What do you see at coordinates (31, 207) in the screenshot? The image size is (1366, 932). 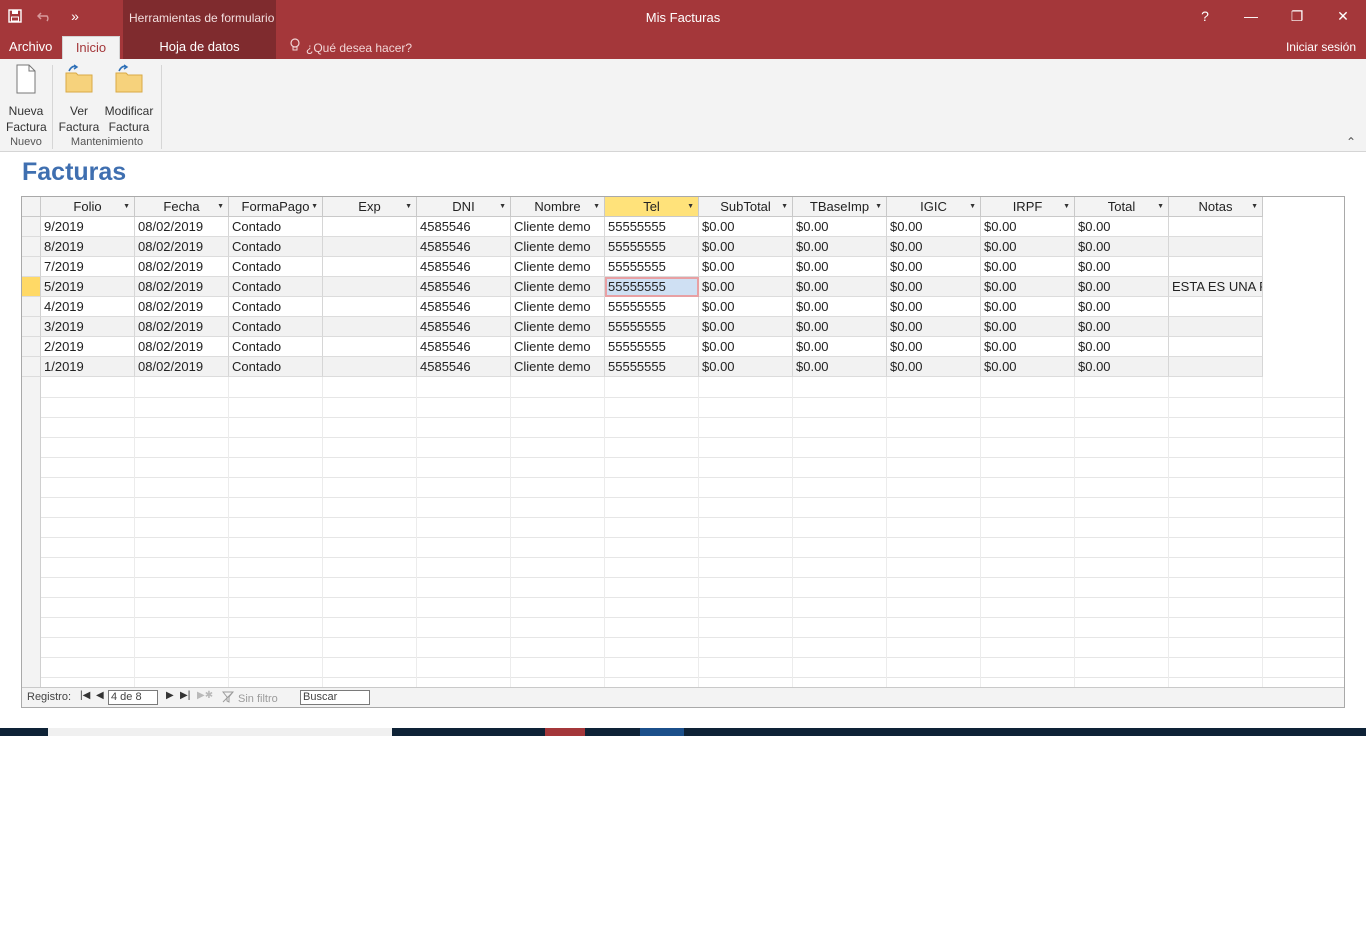 I see `select-all-corner` at bounding box center [31, 207].